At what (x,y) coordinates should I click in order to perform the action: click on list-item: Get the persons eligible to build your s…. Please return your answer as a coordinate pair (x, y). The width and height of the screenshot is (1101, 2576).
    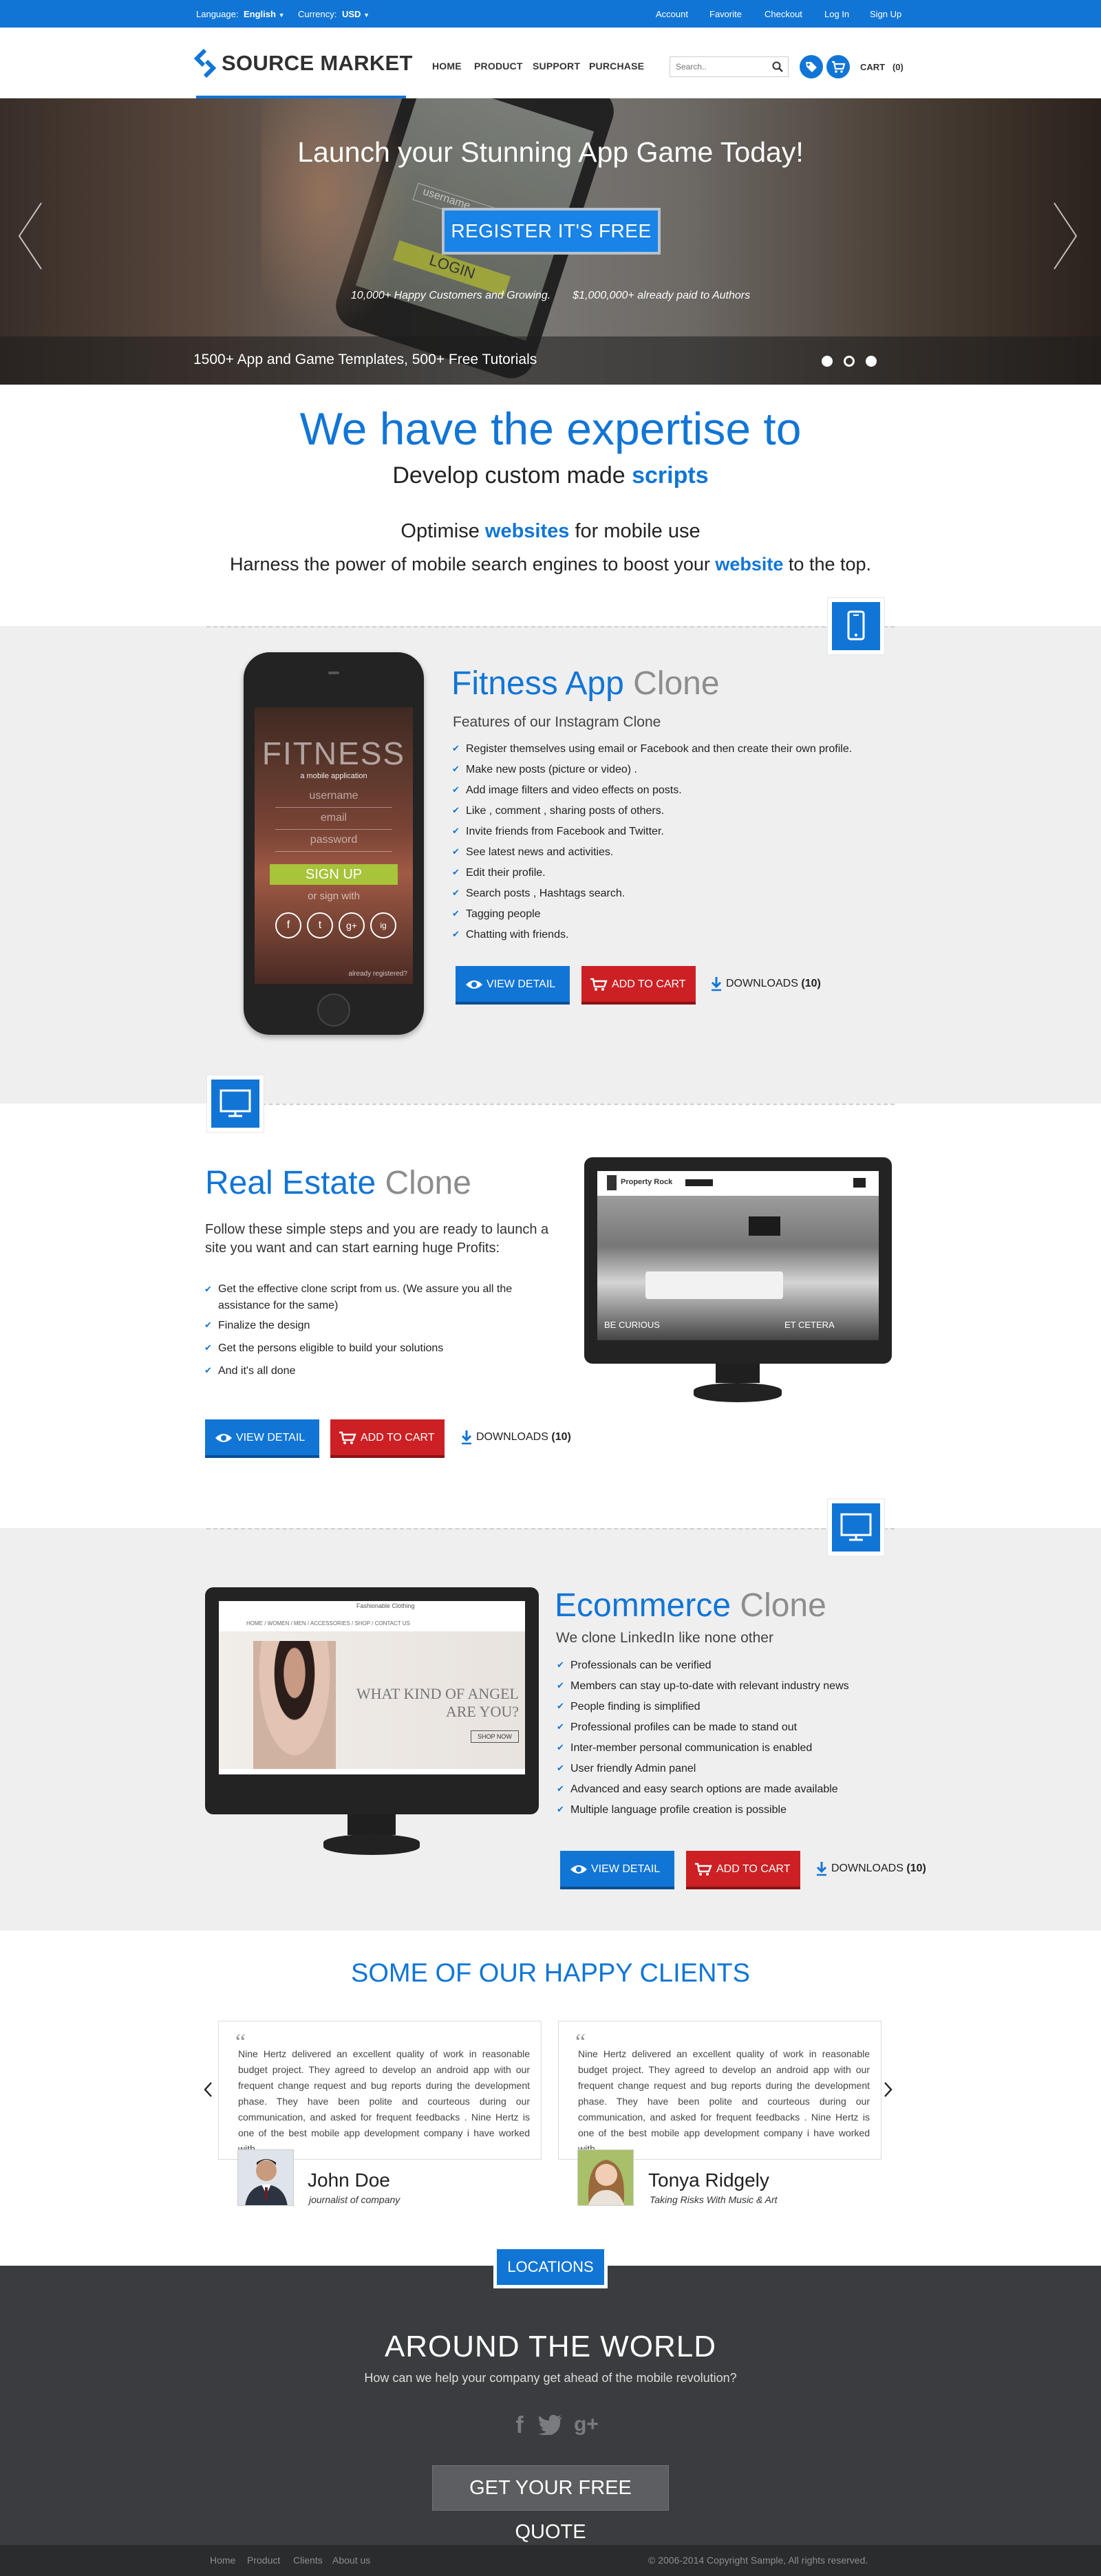
    Looking at the image, I should click on (366, 1353).